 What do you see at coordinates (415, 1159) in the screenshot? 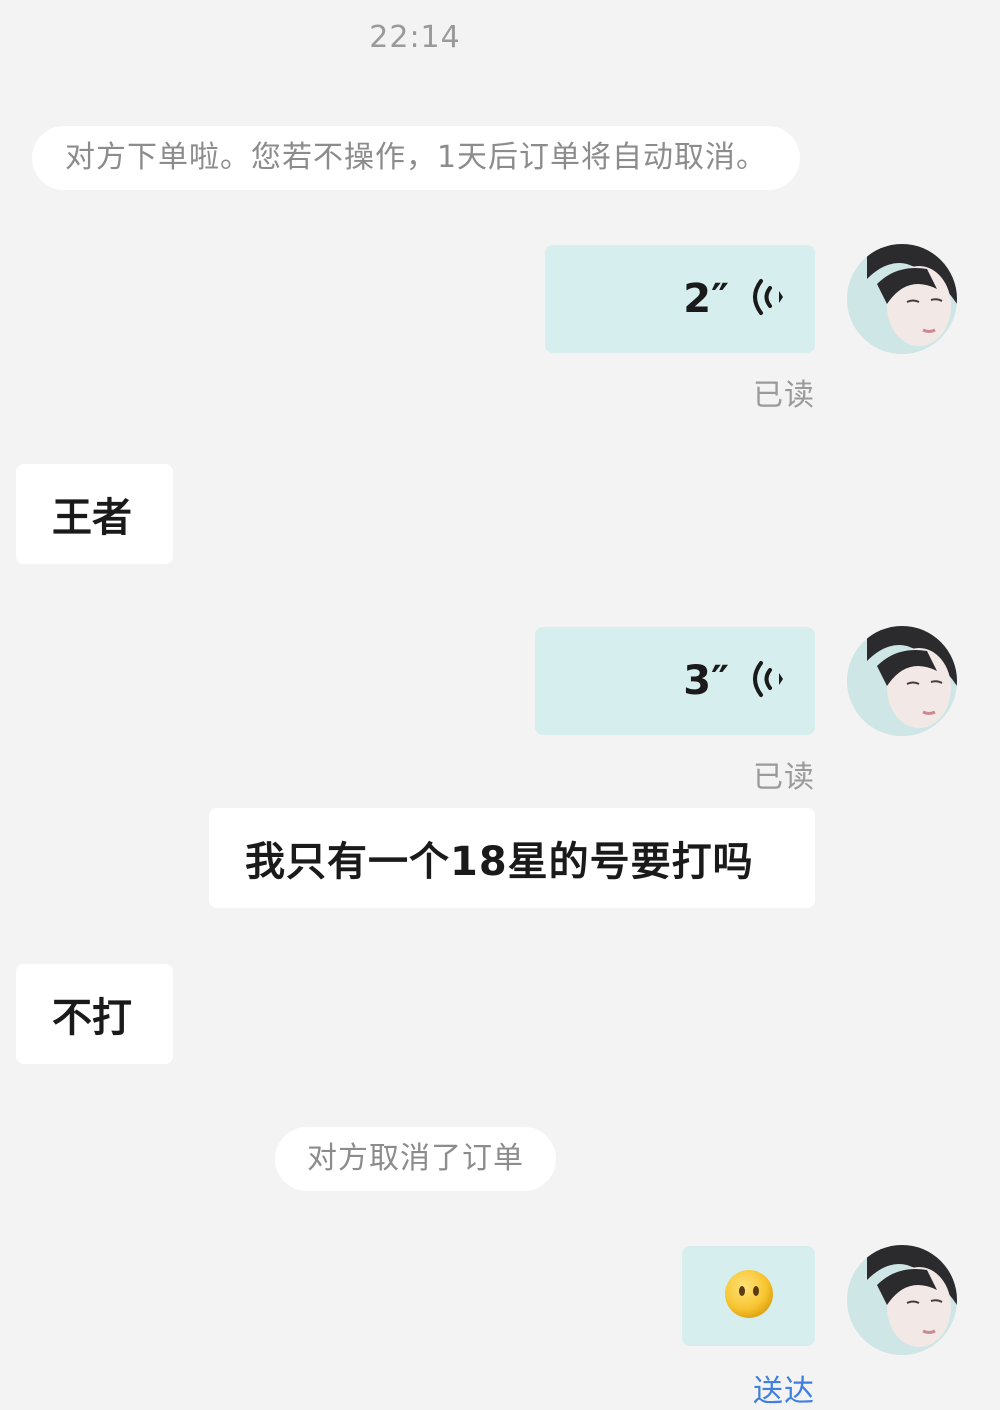
I see `system-notice-order-cancelled: 对方取消了订单` at bounding box center [415, 1159].